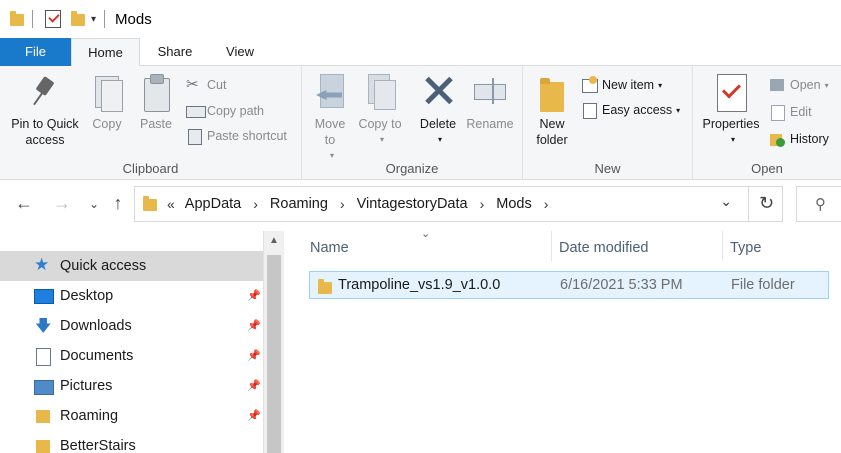  I want to click on properties-check-icon, so click(53, 19).